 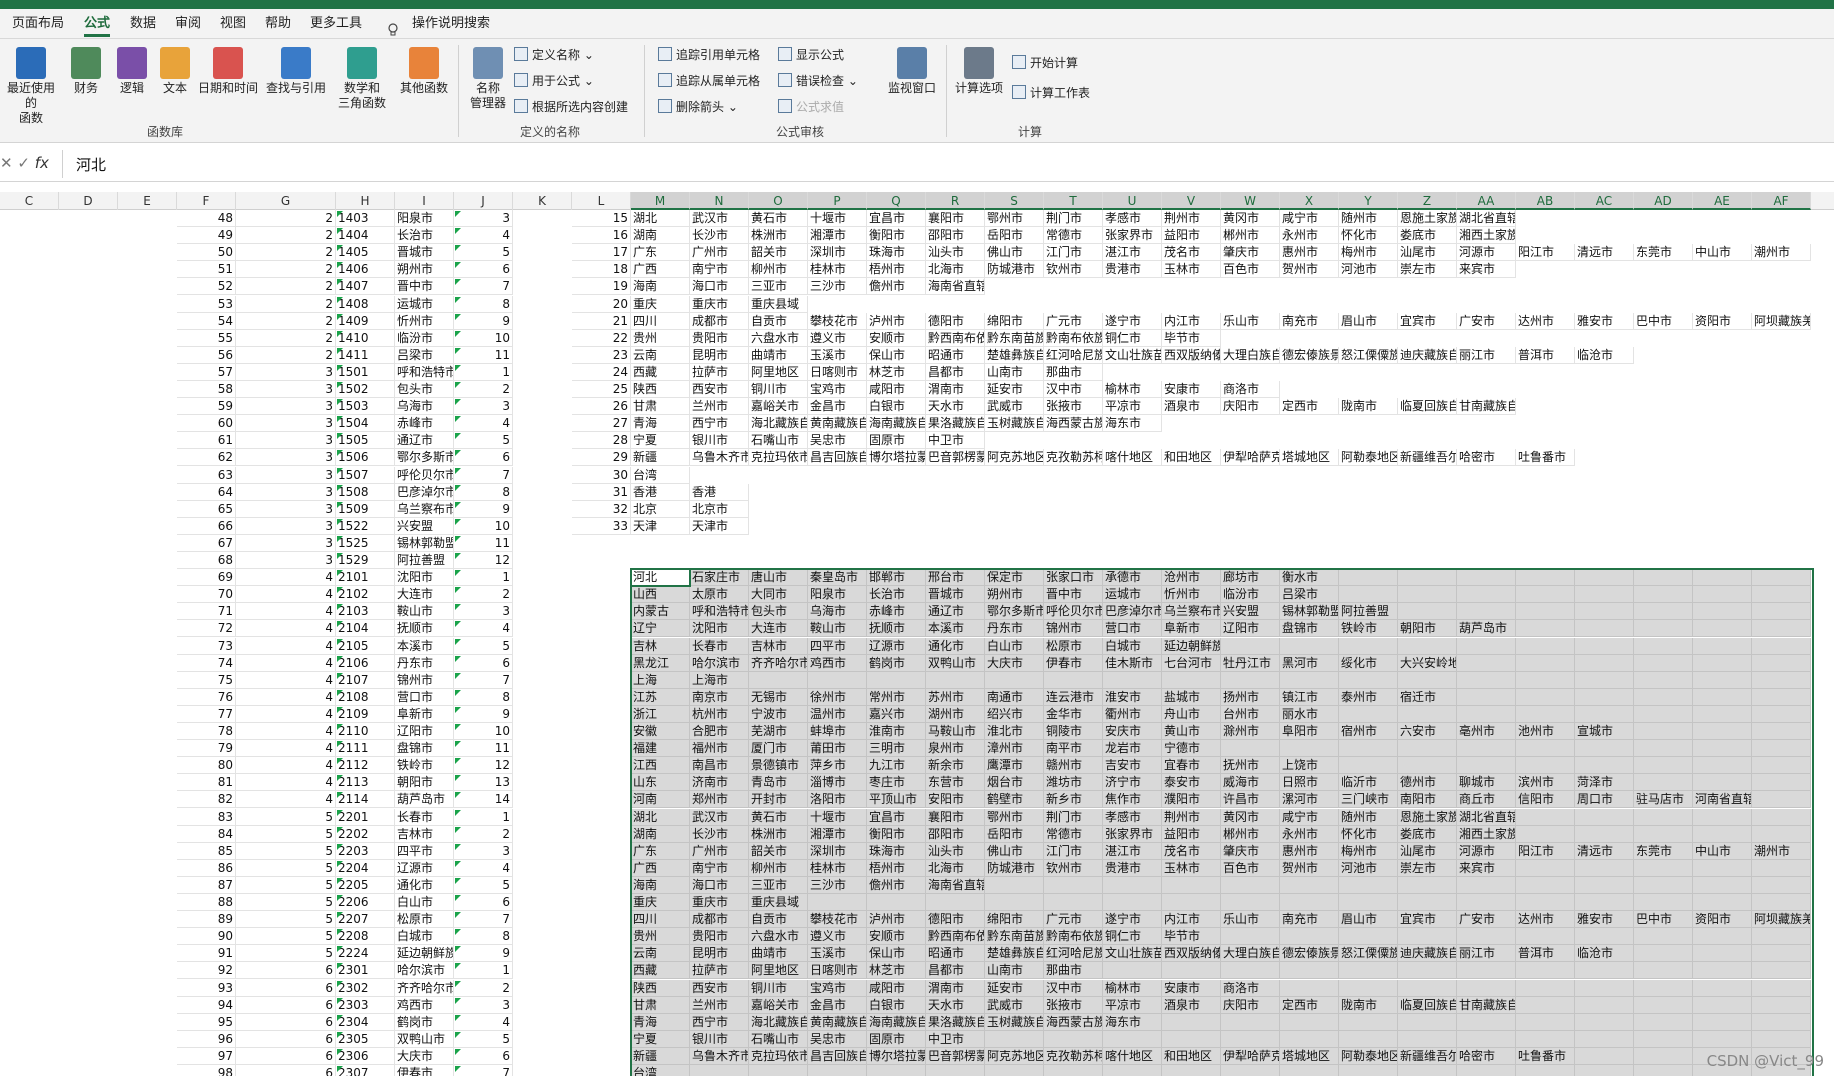 I want to click on cell-f: 52, so click(x=206, y=287).